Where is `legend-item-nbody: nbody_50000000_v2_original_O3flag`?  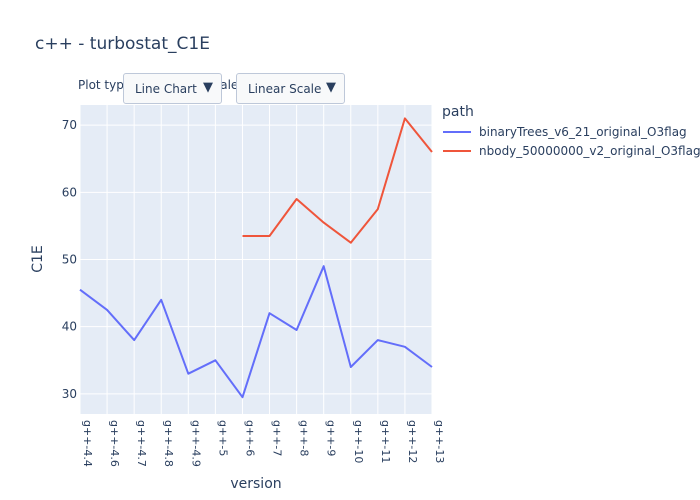
legend-item-nbody: nbody_50000000_v2_original_O3flag is located at coordinates (571, 151).